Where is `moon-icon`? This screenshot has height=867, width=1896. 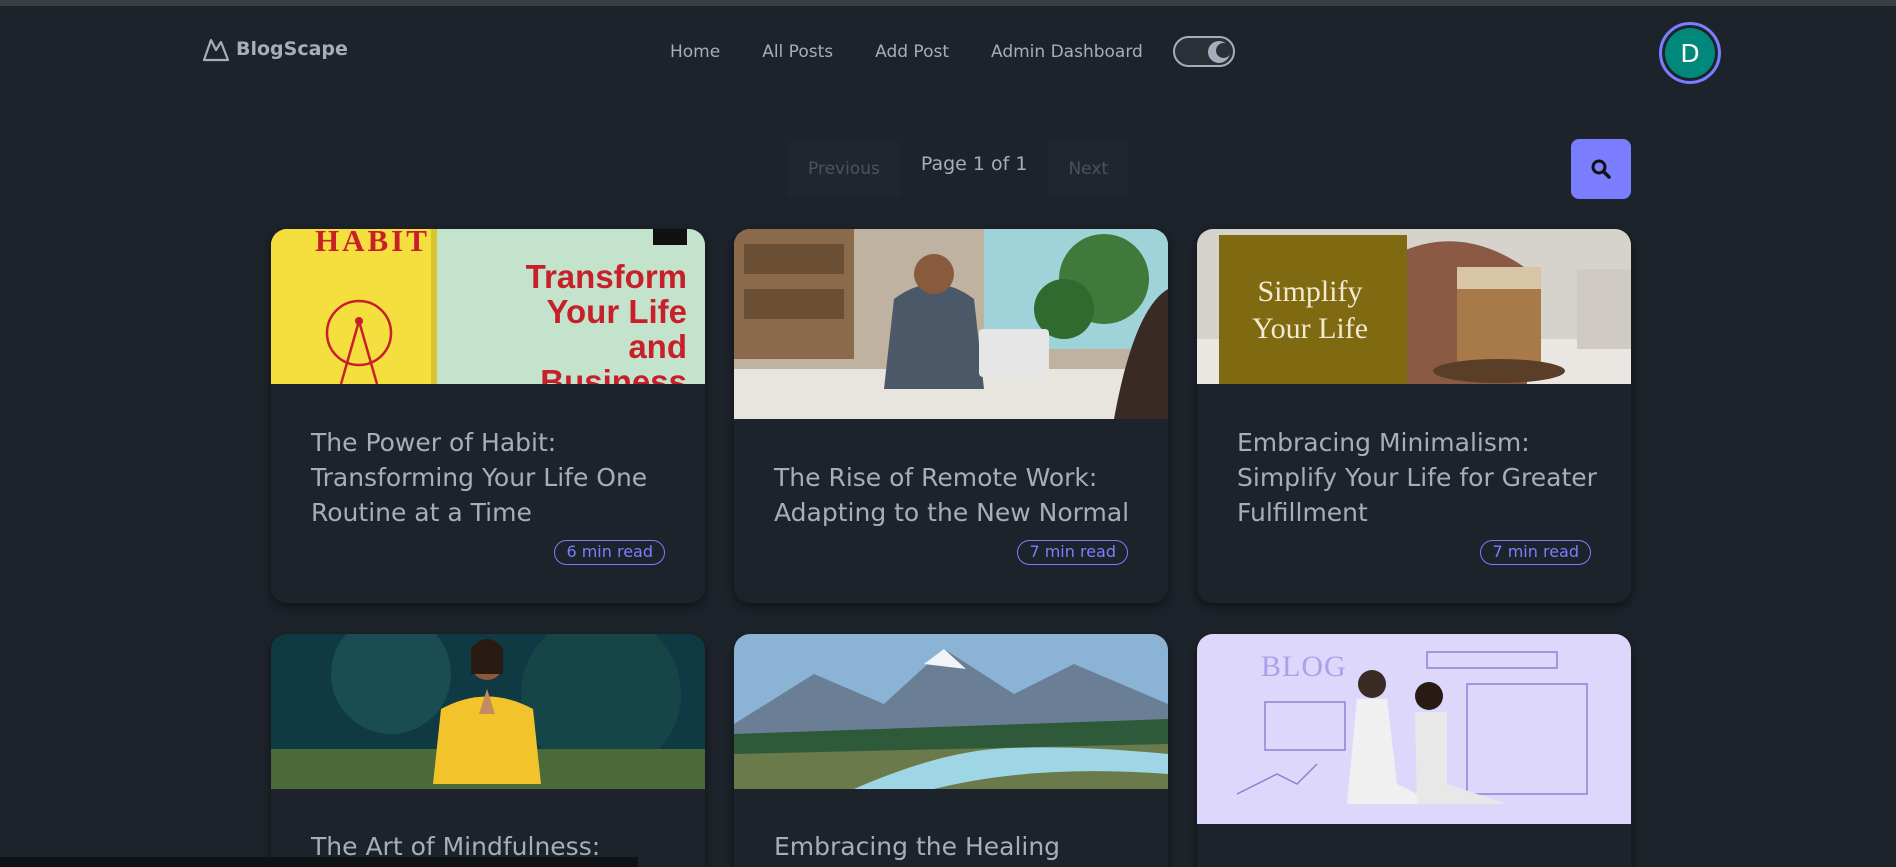 moon-icon is located at coordinates (1219, 52).